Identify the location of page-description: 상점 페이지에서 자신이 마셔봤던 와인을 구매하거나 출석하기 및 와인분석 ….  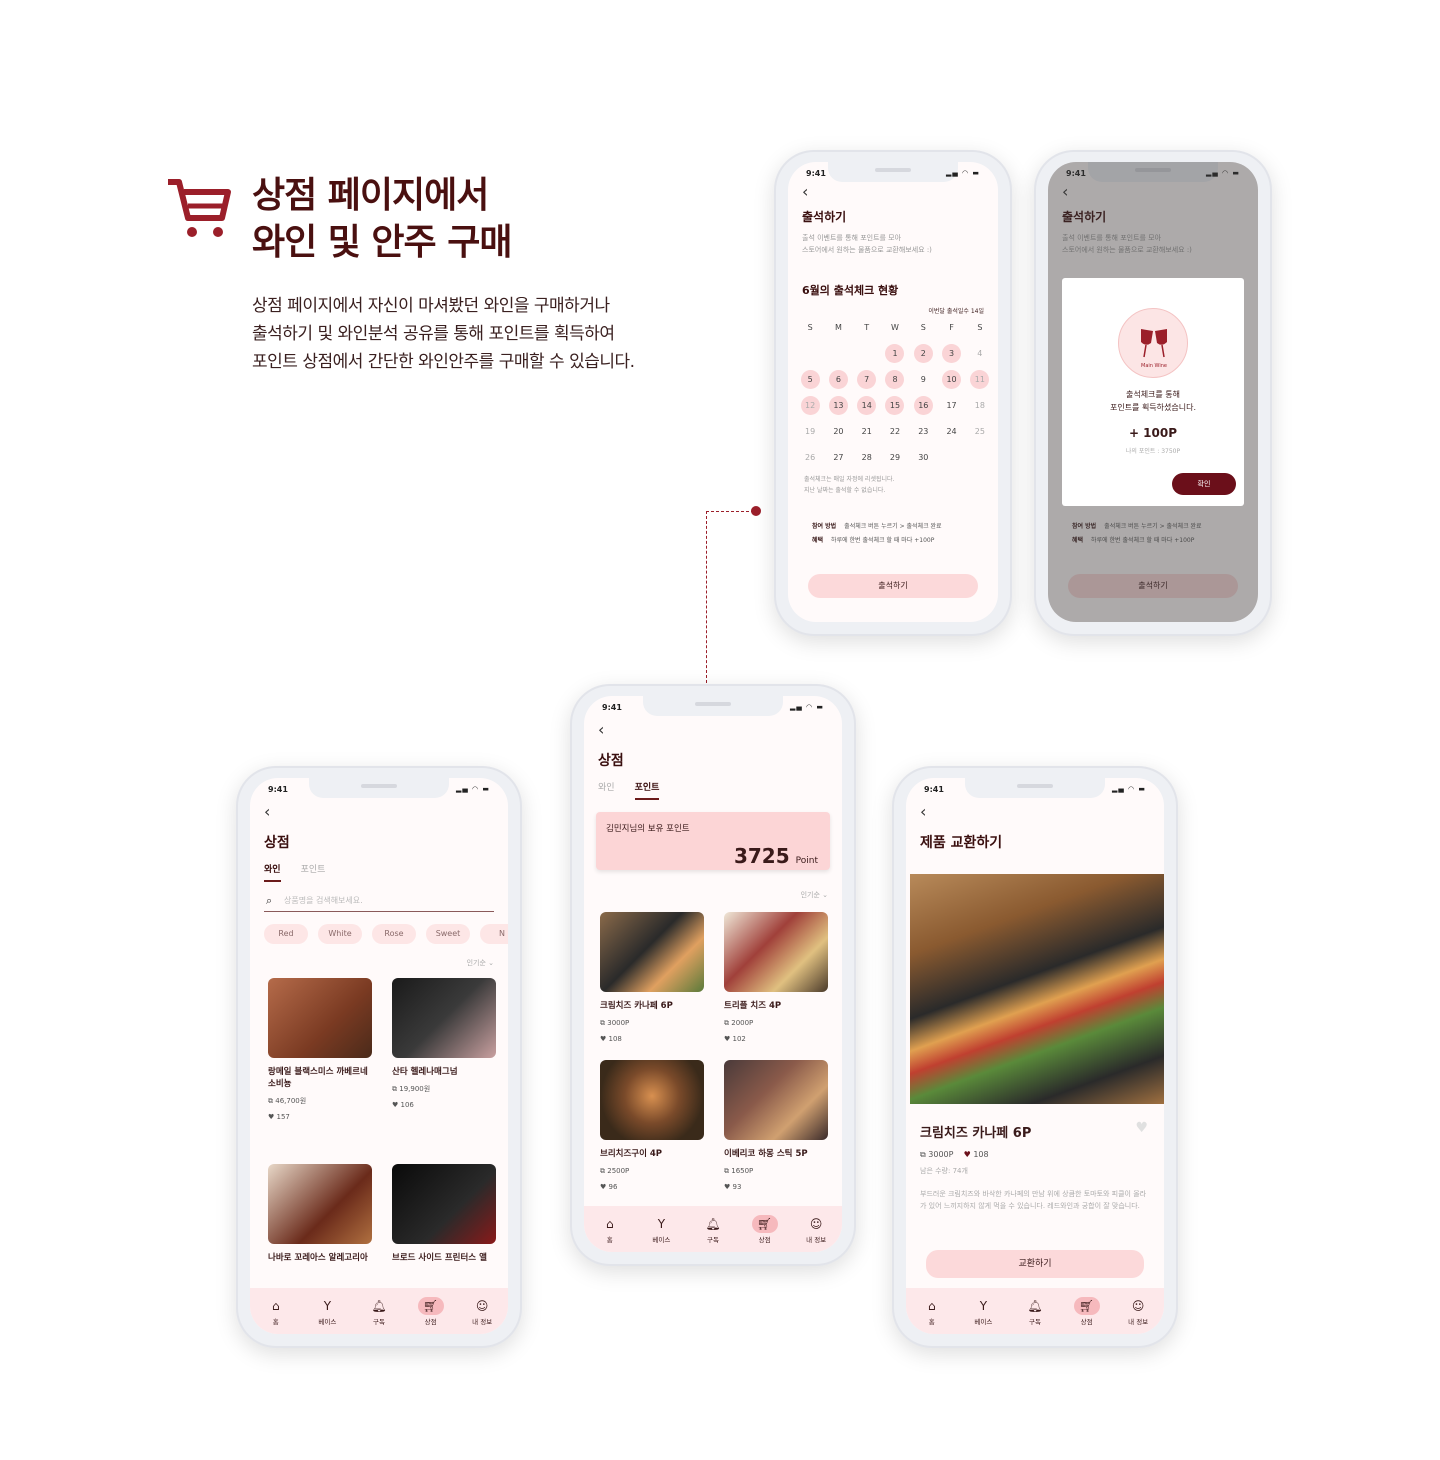
(443, 334).